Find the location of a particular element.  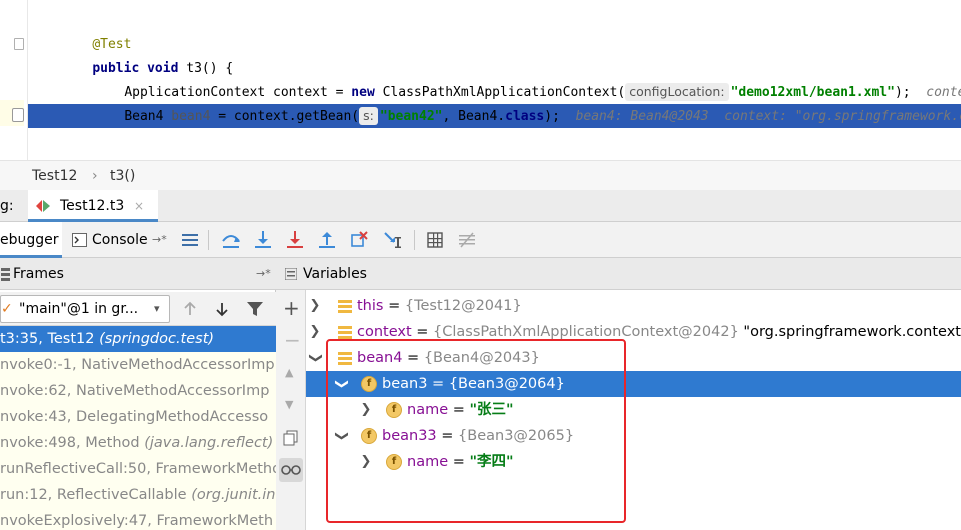

filter-icon is located at coordinates (255, 309).